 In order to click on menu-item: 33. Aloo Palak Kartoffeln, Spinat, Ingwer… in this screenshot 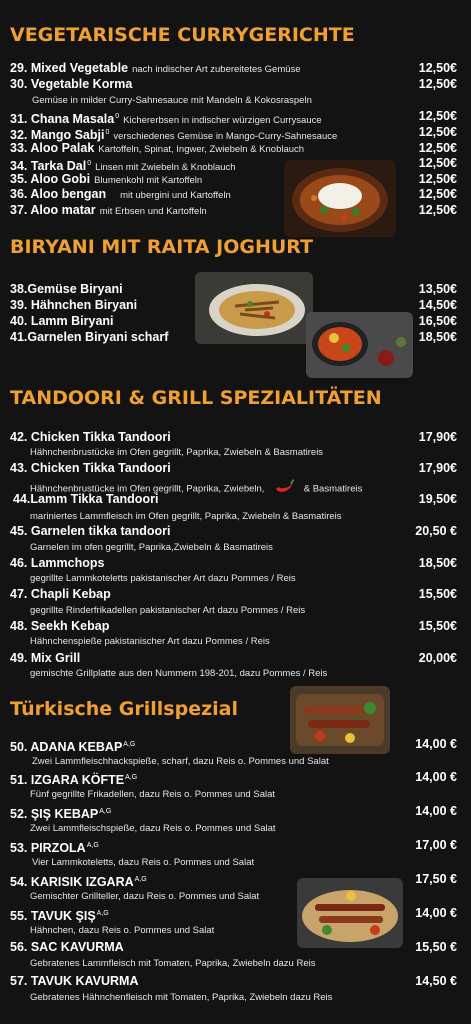, I will do `click(233, 148)`.